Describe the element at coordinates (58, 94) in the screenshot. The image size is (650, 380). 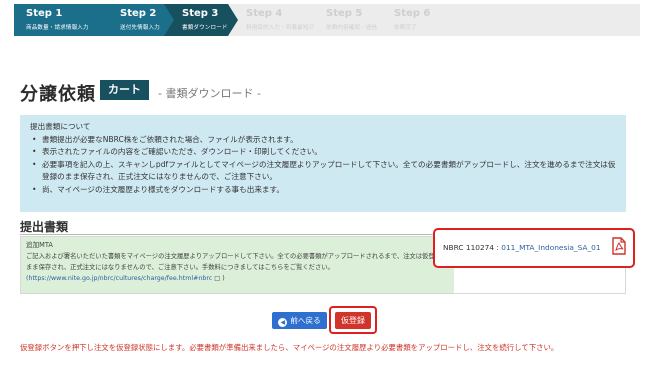
I see `page-title: 分譲依頼` at that location.